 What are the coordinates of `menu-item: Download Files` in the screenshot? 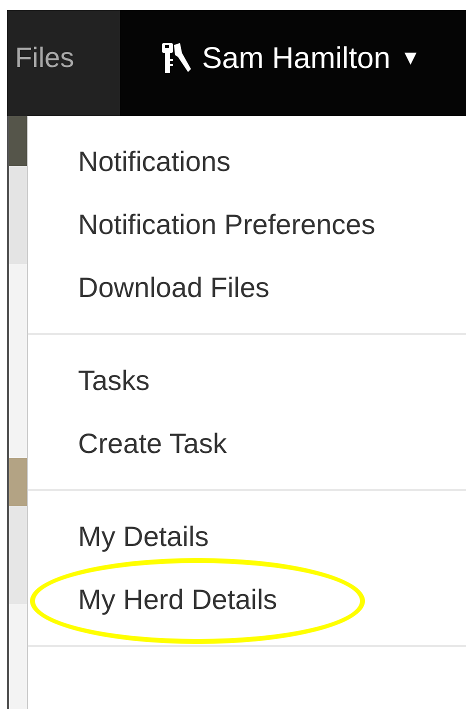 It's located at (247, 287).